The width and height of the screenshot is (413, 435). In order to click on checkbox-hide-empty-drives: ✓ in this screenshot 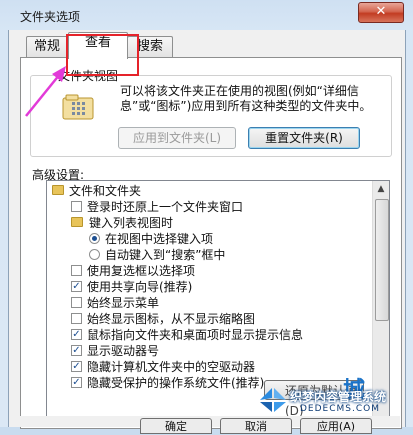, I will do `click(76, 366)`.